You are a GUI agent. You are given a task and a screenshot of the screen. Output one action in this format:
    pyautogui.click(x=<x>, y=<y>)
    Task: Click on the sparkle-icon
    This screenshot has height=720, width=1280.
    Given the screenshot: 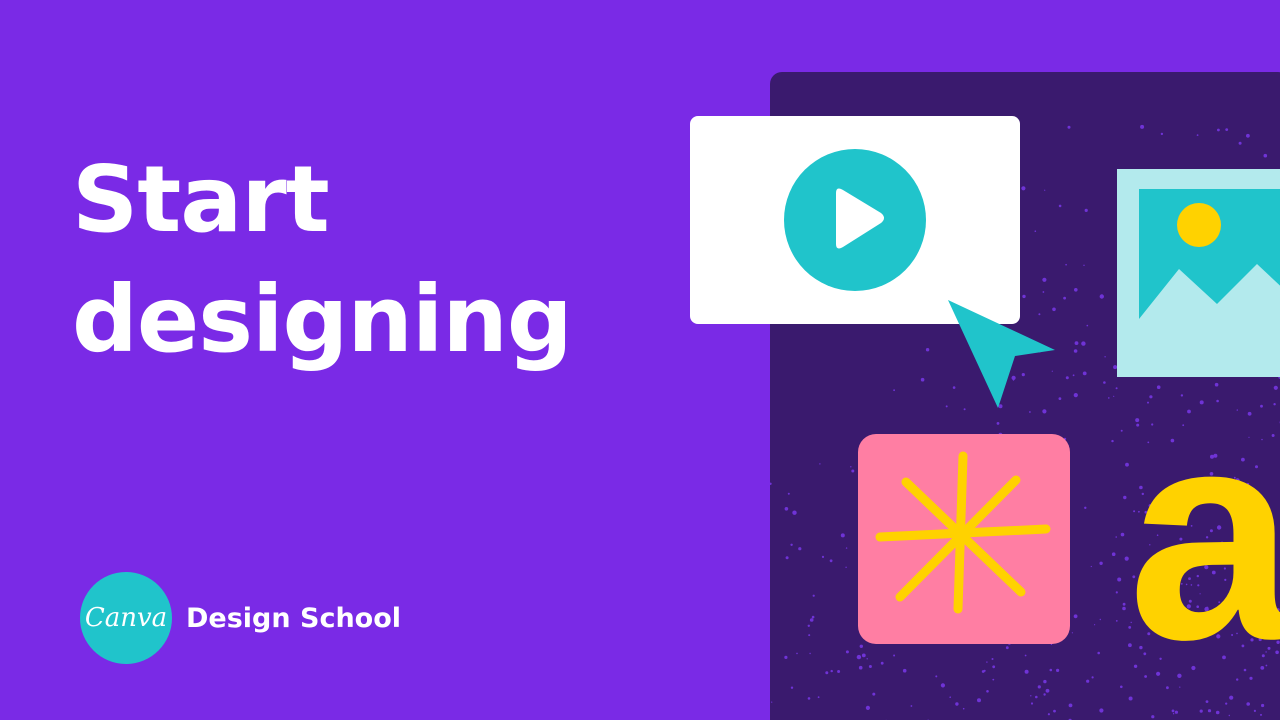 What is the action you would take?
    pyautogui.click(x=963, y=532)
    